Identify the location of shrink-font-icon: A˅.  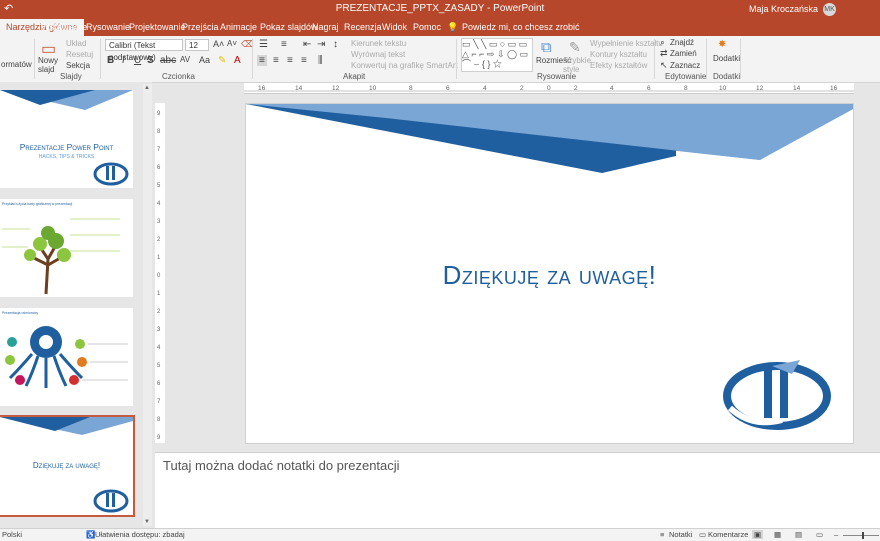
(232, 43).